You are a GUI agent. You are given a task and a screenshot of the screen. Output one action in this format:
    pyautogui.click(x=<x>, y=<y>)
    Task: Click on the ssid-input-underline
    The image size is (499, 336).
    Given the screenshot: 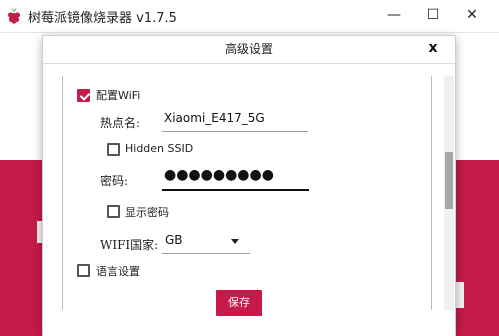 What is the action you would take?
    pyautogui.click(x=235, y=131)
    